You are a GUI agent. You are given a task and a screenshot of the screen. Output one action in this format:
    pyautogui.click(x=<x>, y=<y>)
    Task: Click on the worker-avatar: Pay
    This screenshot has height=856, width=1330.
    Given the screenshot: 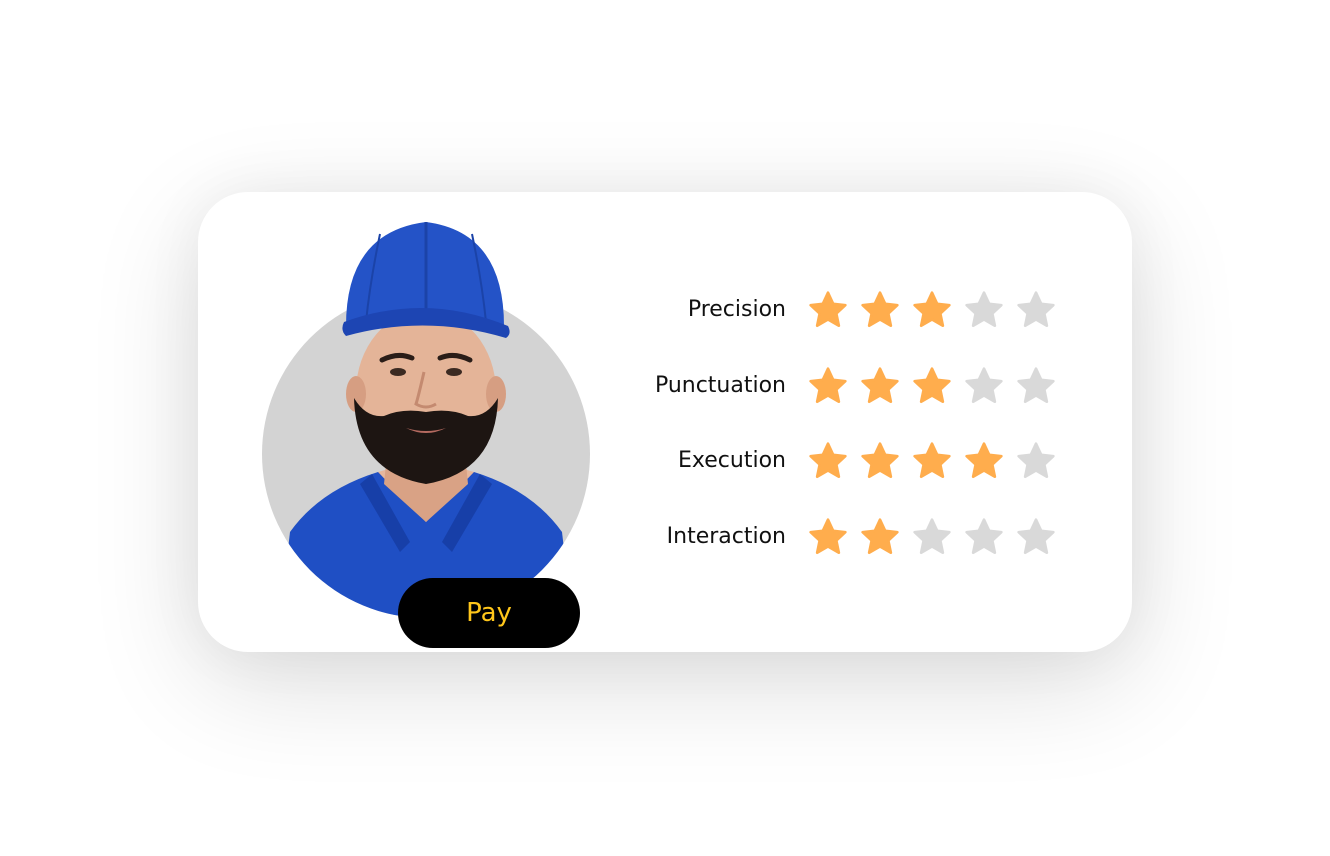 What is the action you would take?
    pyautogui.click(x=426, y=435)
    